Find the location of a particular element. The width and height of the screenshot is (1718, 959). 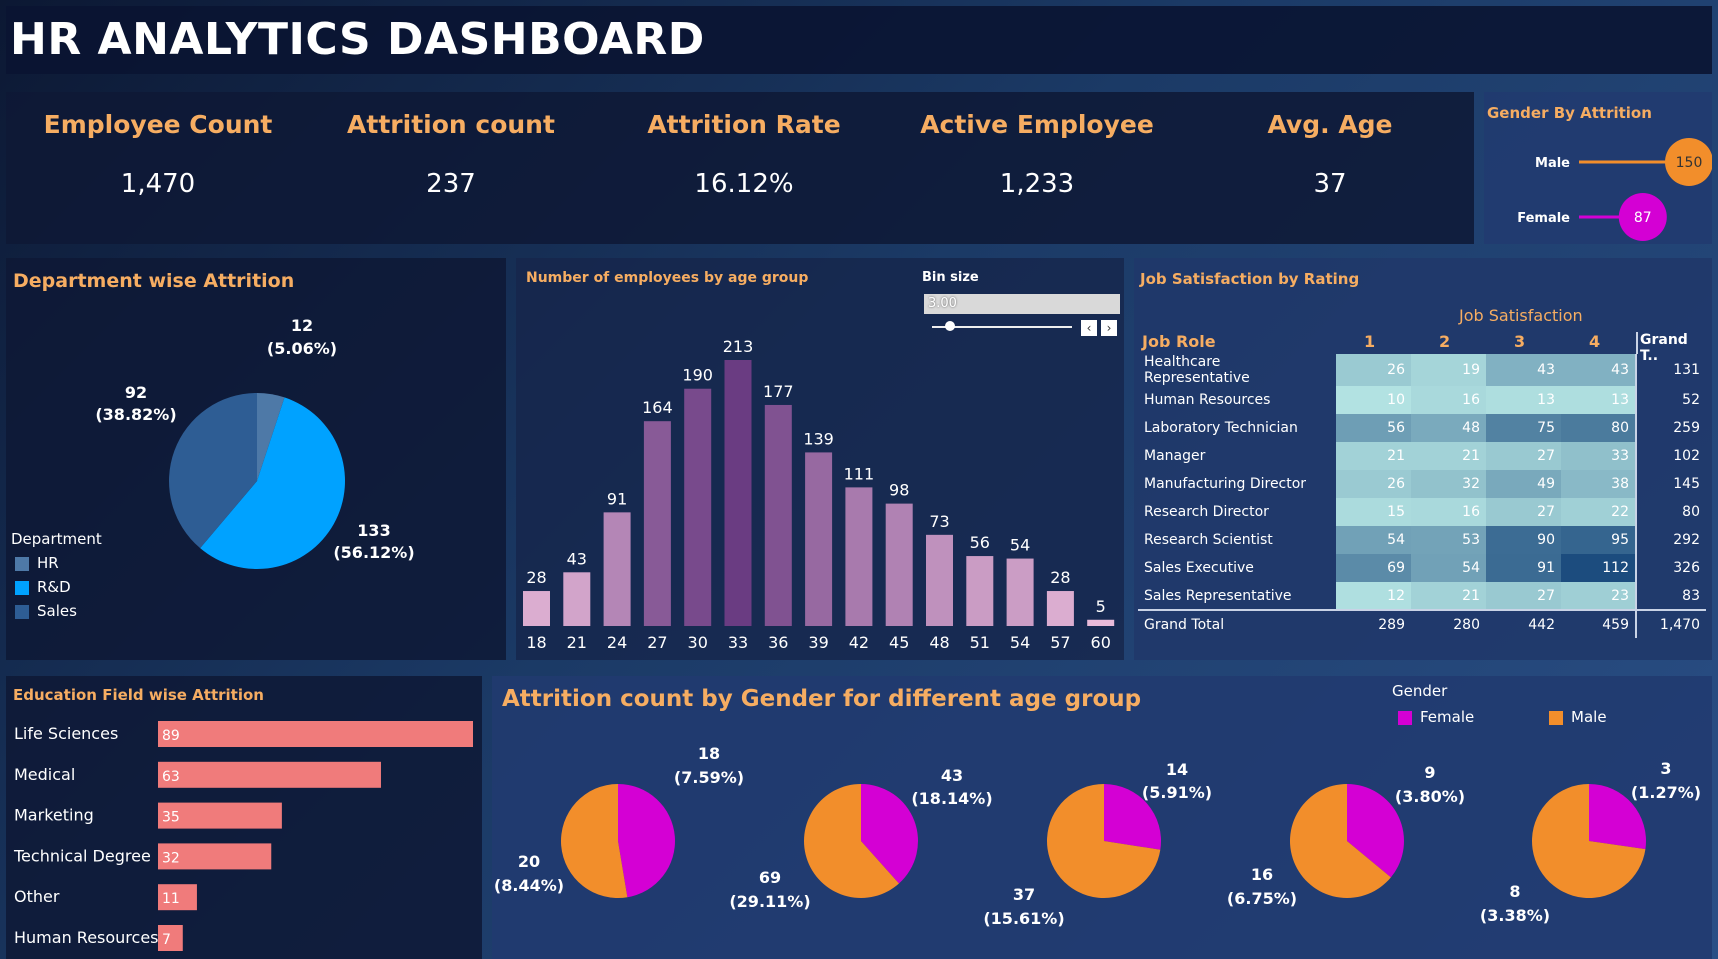

bar-value-label: 91 is located at coordinates (617, 498).